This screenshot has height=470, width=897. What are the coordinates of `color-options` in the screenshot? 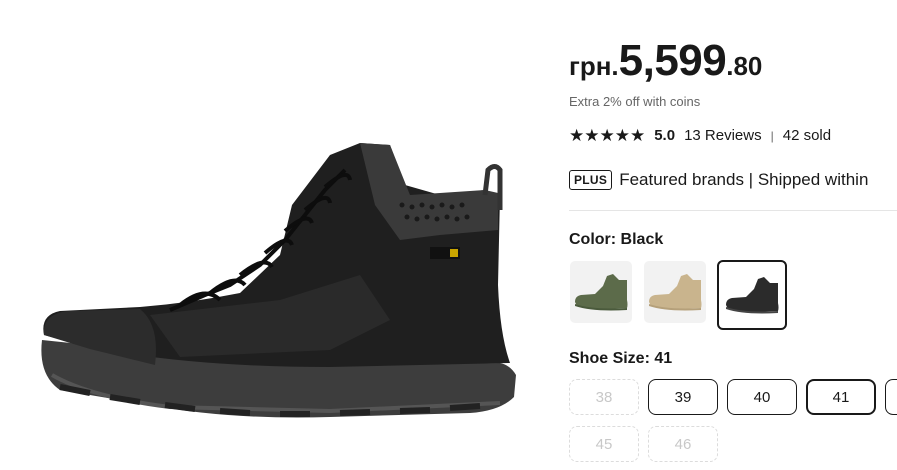 It's located at (678, 295).